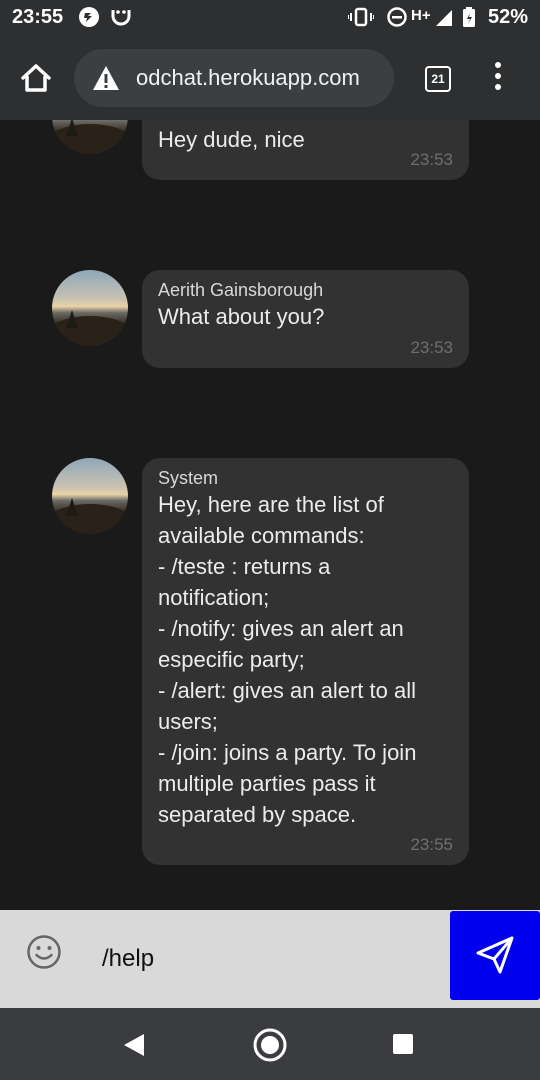  I want to click on message-composer, so click(270, 959).